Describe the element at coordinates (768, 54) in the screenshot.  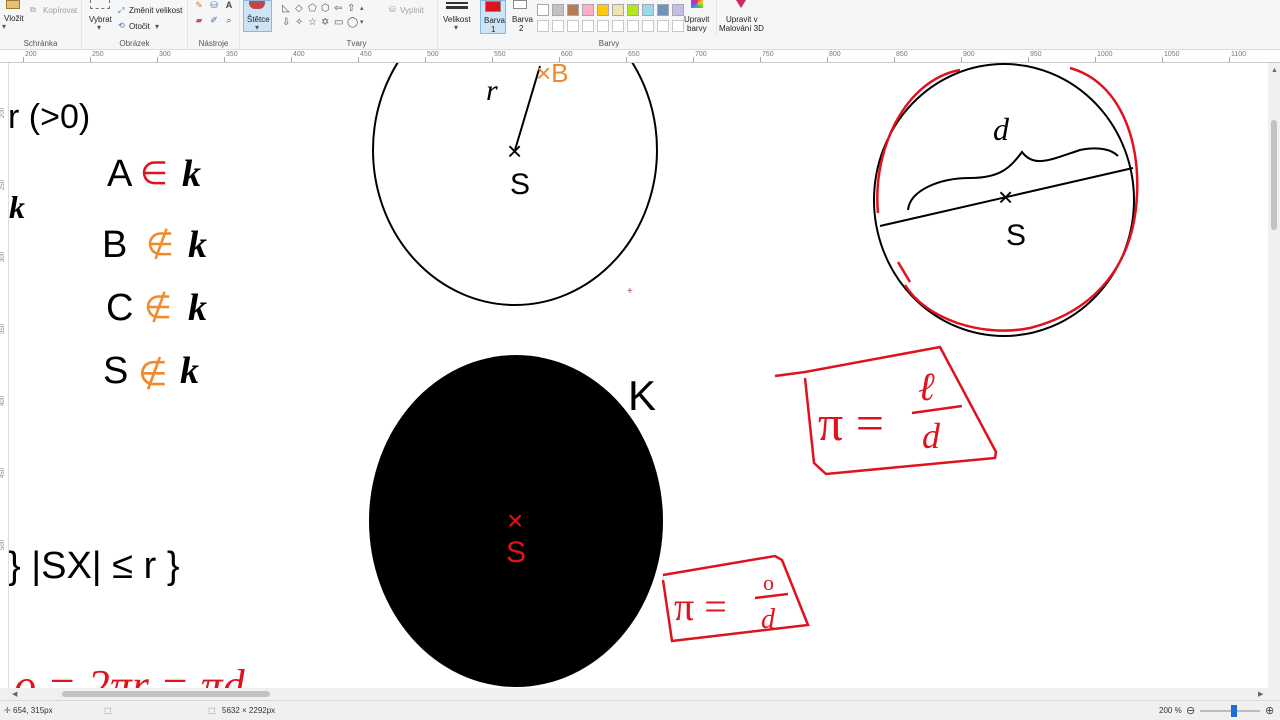
I see `ruler-label: 750` at that location.